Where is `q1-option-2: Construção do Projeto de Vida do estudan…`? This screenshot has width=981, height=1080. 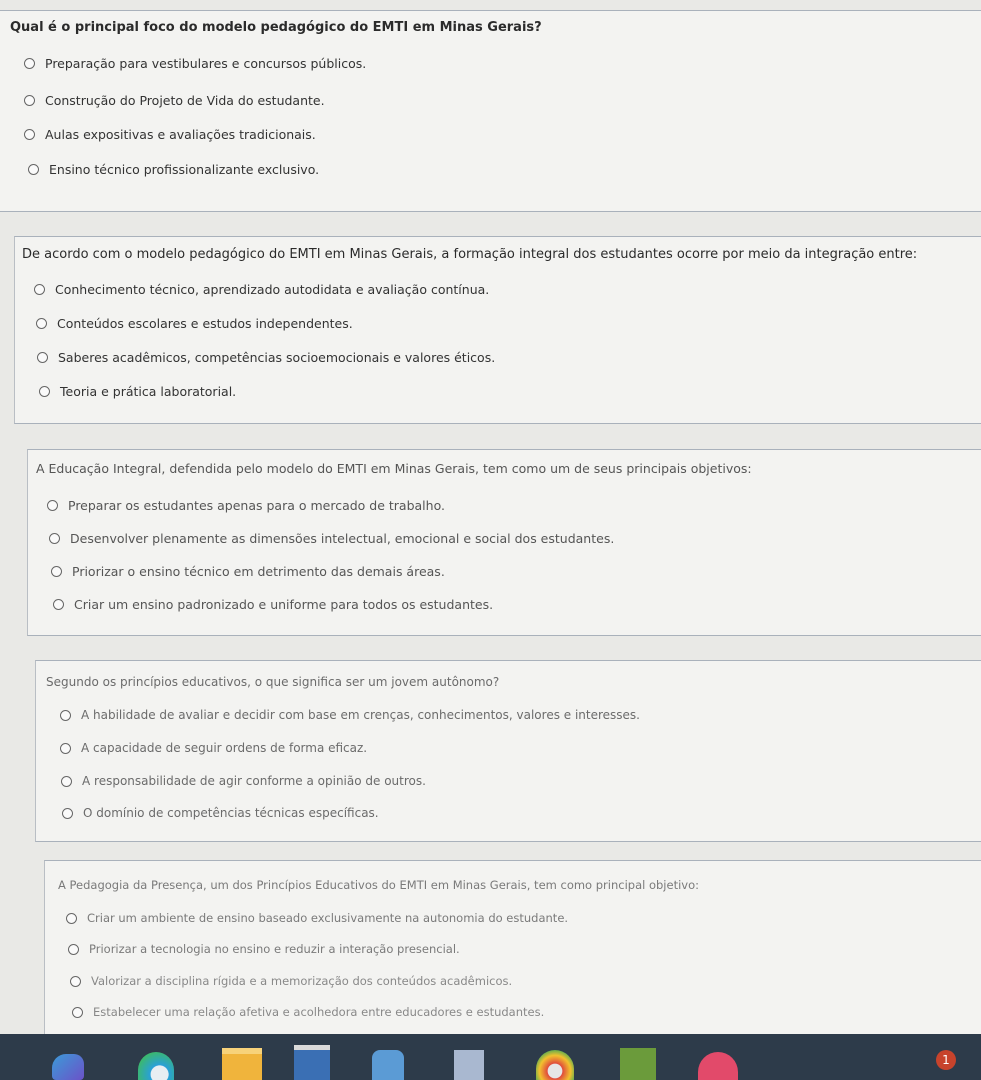 q1-option-2: Construção do Projeto de Vida do estudan… is located at coordinates (174, 100).